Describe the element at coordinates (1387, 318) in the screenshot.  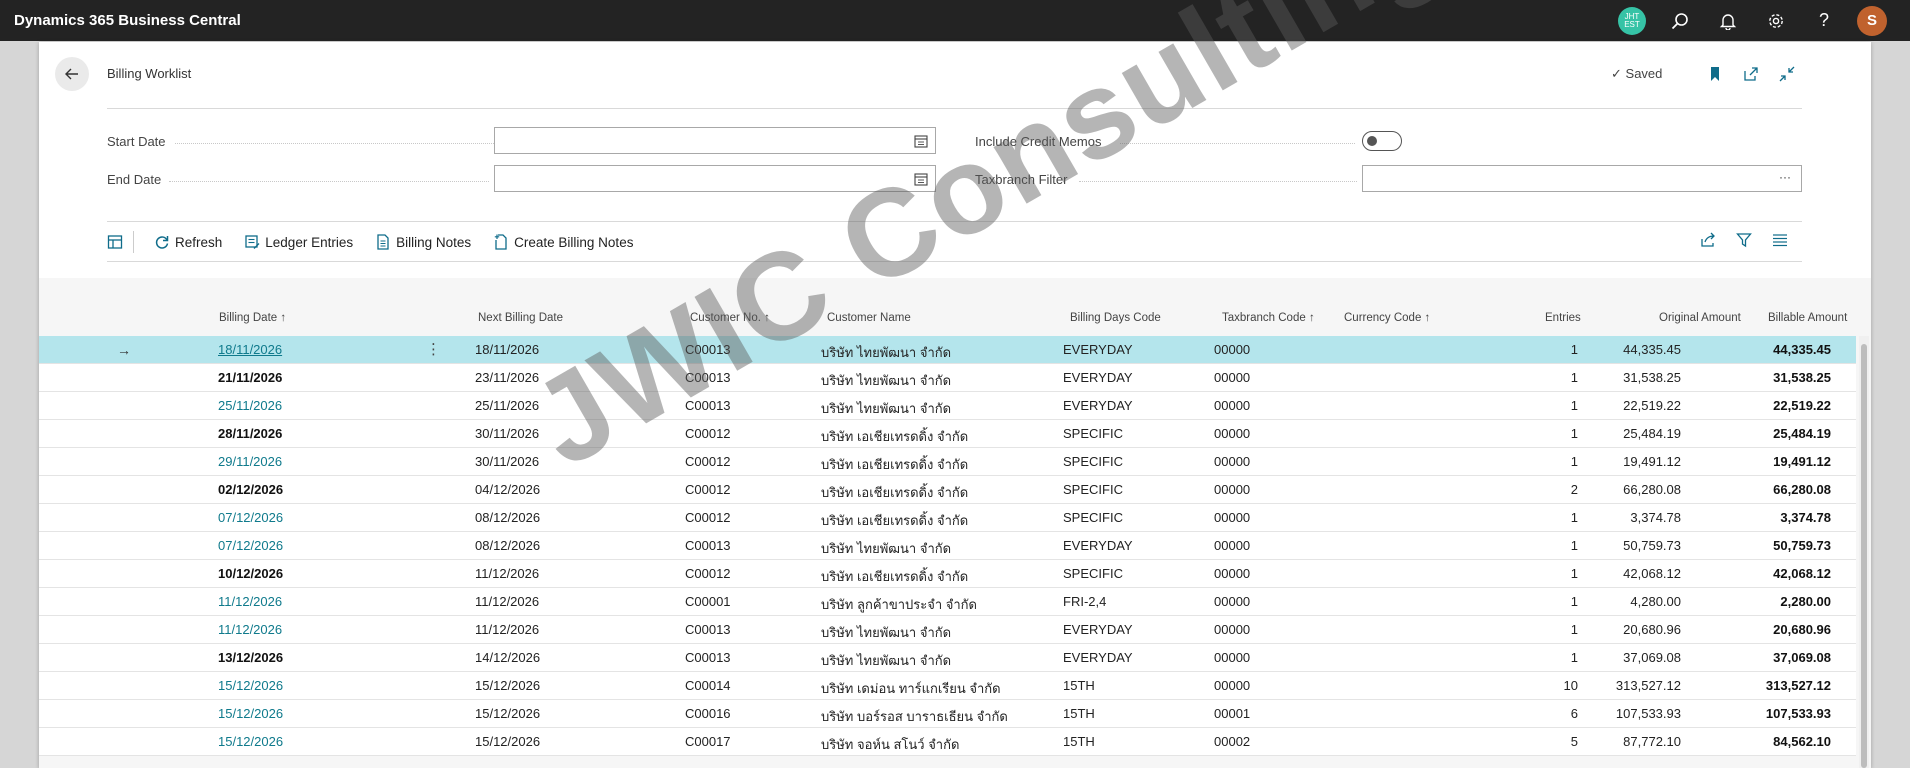
I see `col-currency-code: Currency Code ↑` at that location.